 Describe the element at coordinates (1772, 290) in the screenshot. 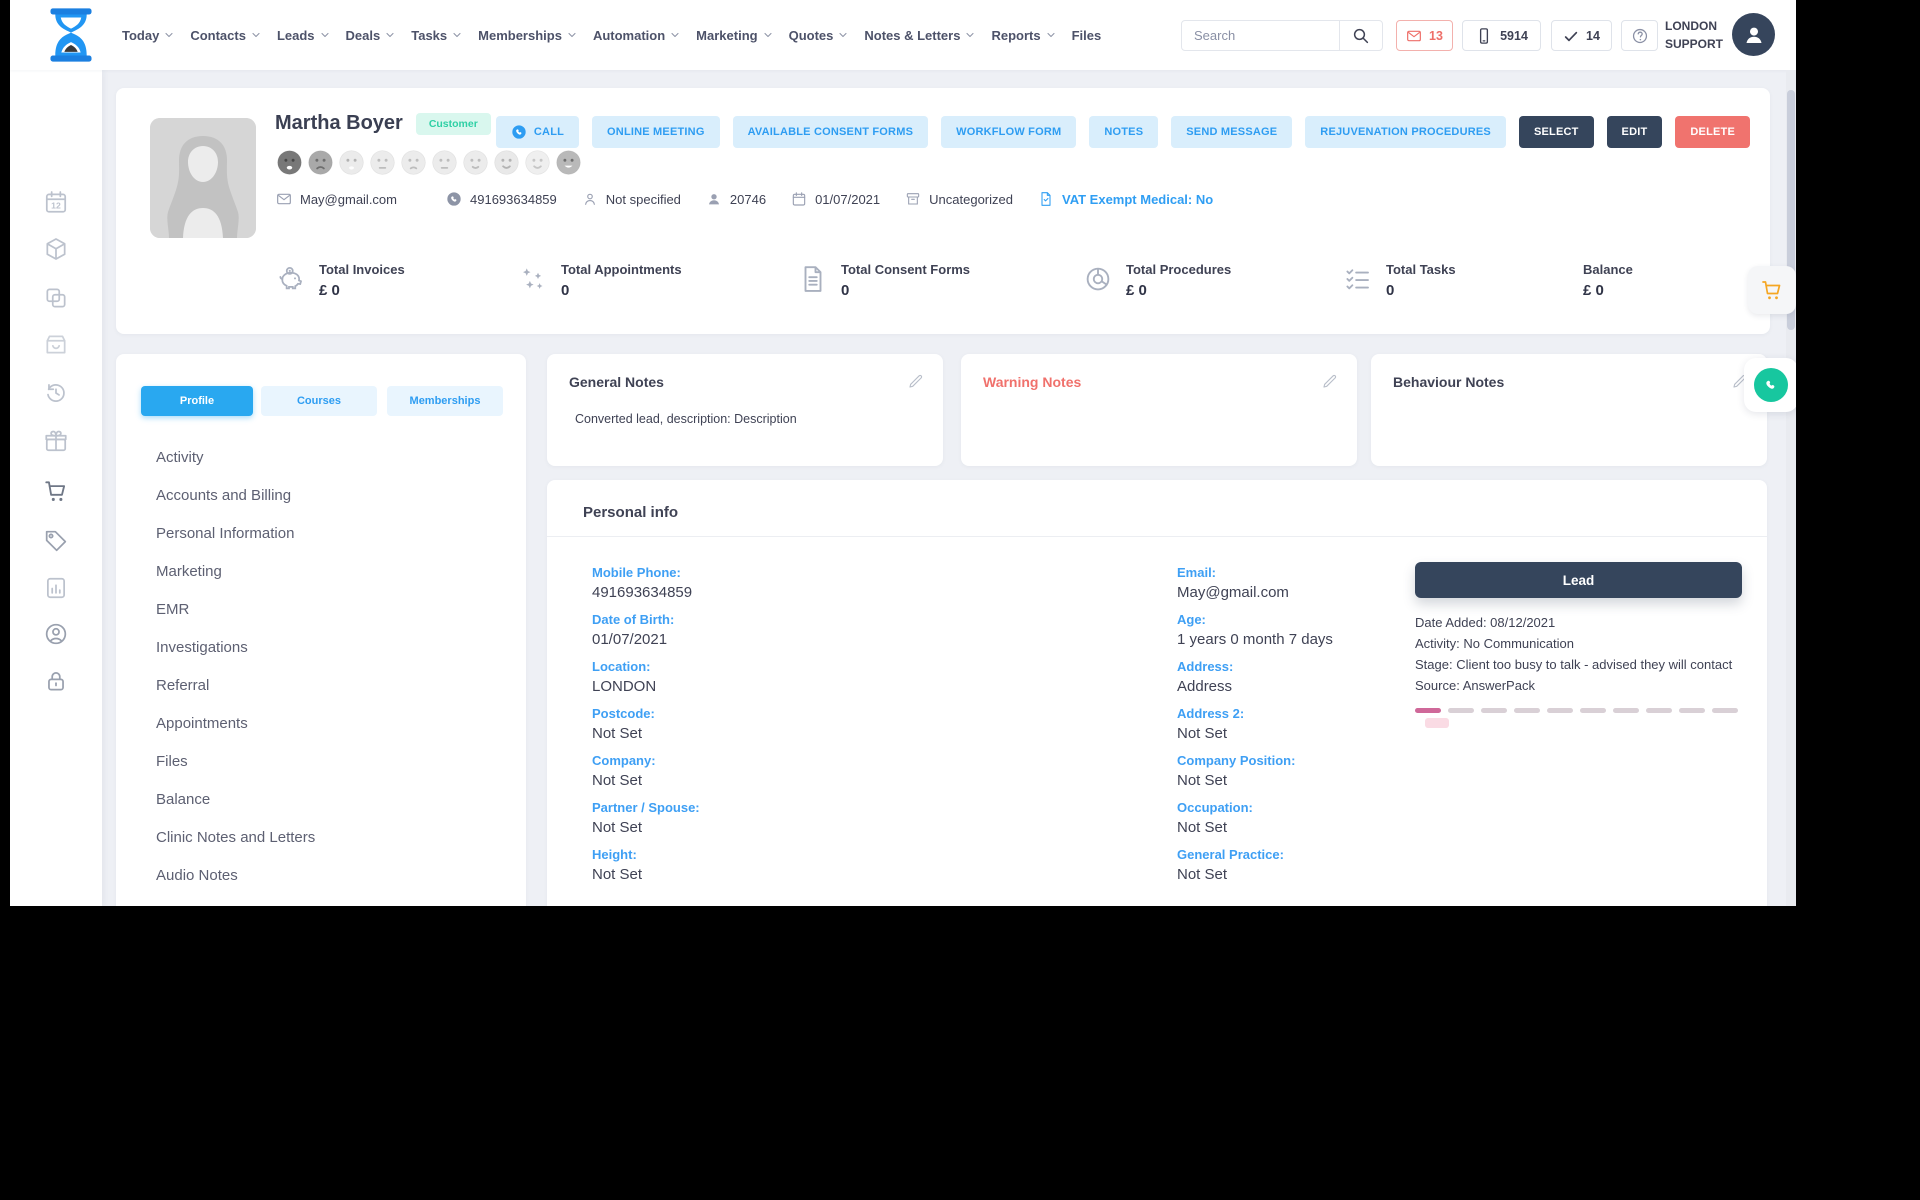

I see `floating-cart-button` at that location.